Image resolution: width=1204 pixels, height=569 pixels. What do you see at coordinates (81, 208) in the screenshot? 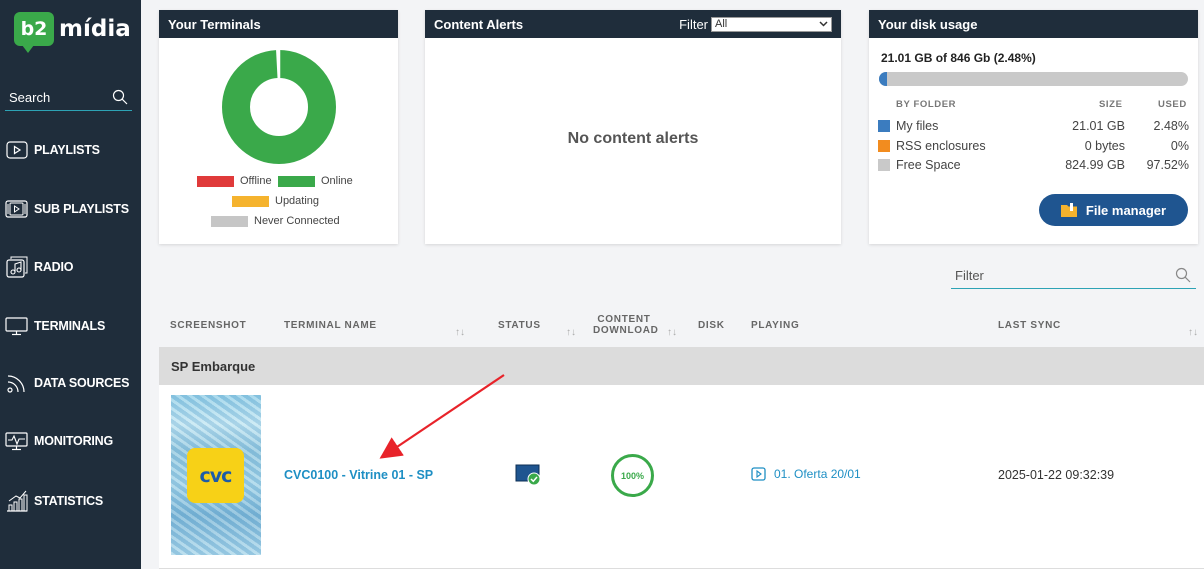
I see `sidebar-item-label: SUB PLAYLISTS` at bounding box center [81, 208].